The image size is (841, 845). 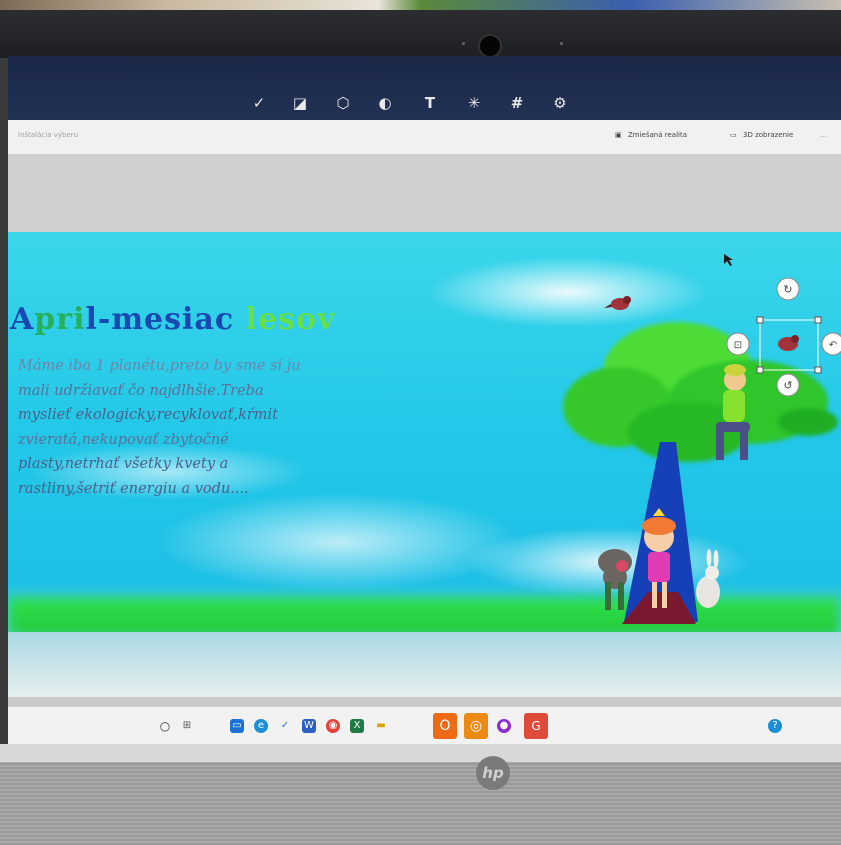 What do you see at coordinates (343, 103) in the screenshot?
I see `3d-shapes-icon: ⬡` at bounding box center [343, 103].